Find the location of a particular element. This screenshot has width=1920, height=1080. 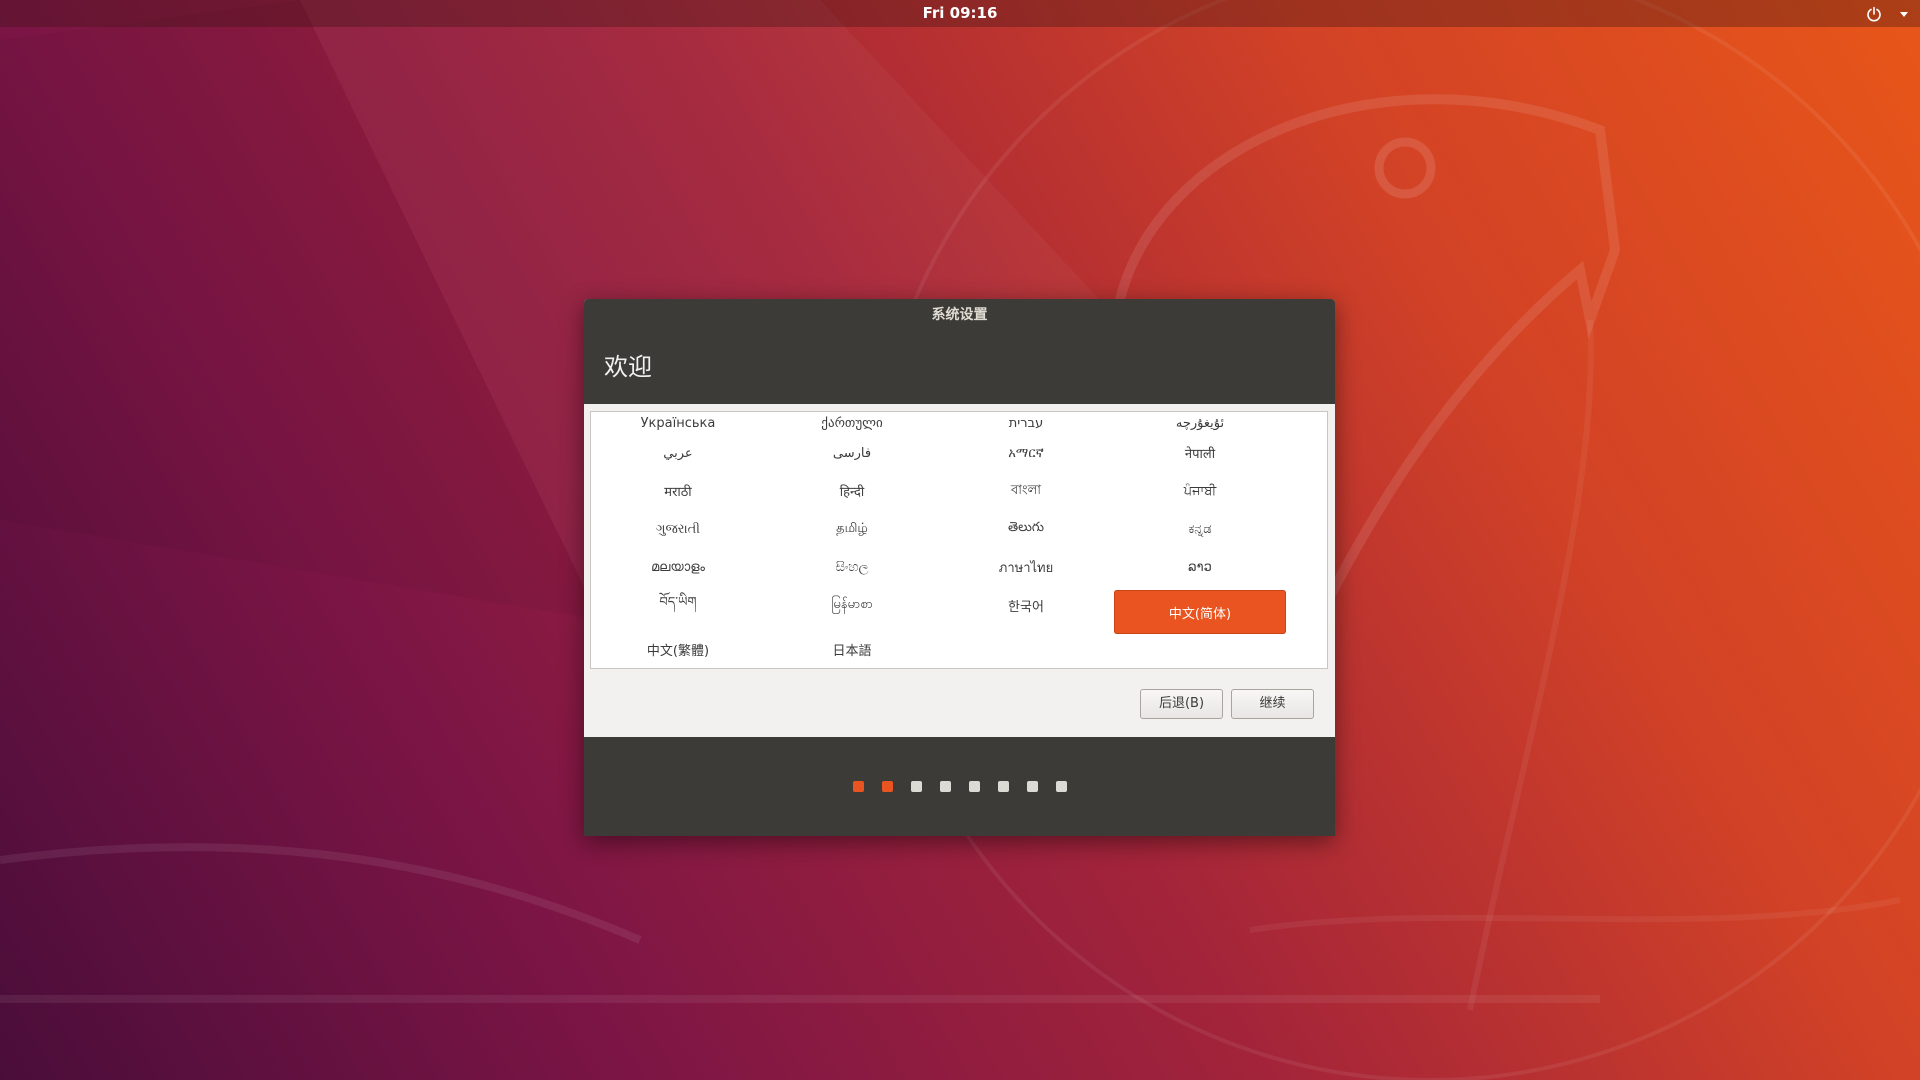

dialog-header: 欢迎 is located at coordinates (959, 368).